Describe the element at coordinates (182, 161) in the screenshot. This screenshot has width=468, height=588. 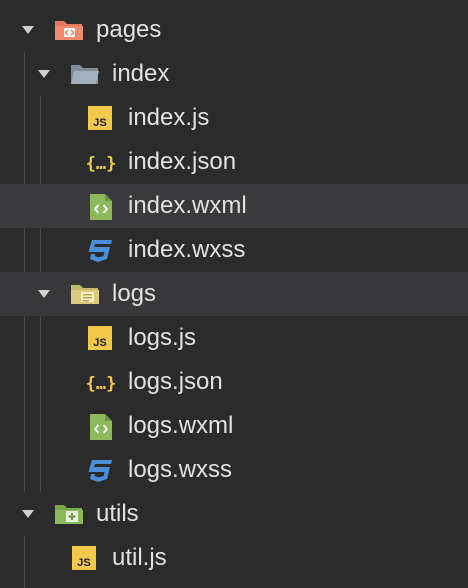
I see `tree-item-label: index.json` at that location.